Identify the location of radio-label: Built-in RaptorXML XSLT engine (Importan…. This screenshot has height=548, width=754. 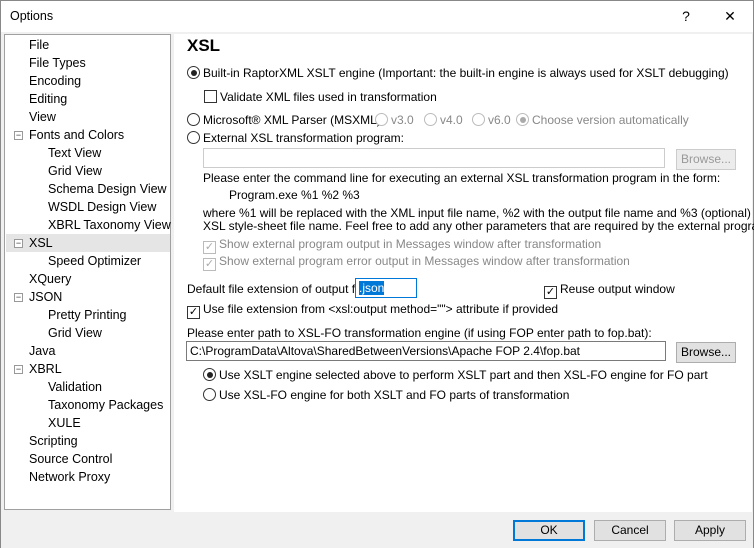
(466, 73).